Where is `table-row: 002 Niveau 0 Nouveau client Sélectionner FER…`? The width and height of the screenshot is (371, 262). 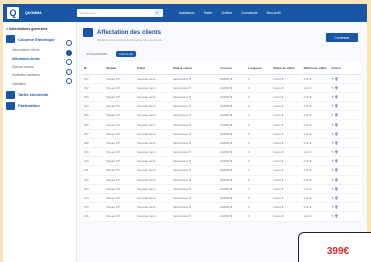
table-row: 002 Niveau 0 Nouveau client Sélectionner FER… is located at coordinates (222, 88).